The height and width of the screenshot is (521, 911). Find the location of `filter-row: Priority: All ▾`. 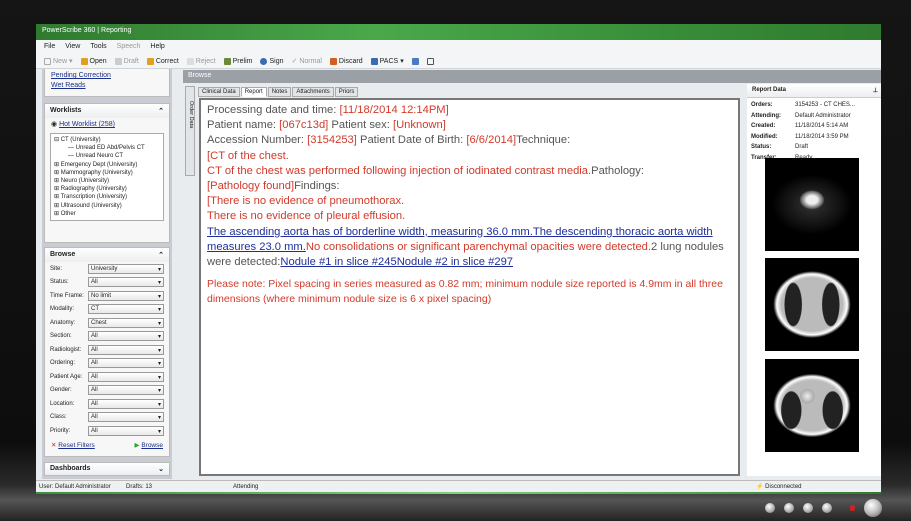

filter-row: Priority: All ▾ is located at coordinates (107, 431).